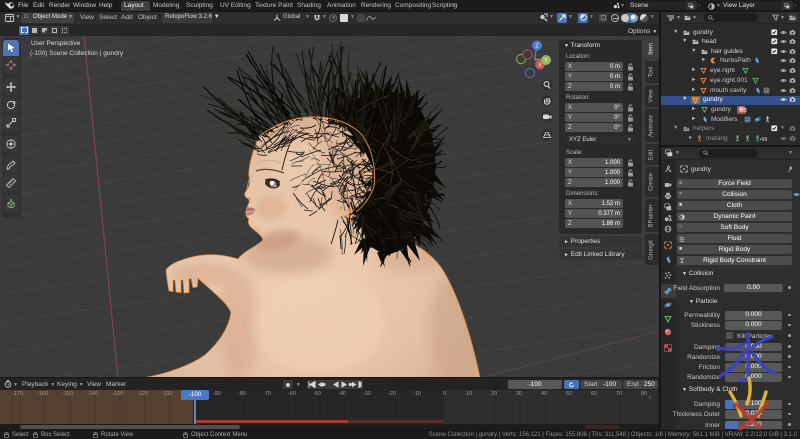 This screenshot has width=800, height=439. Describe the element at coordinates (546, 61) in the screenshot. I see `svg-text: Y` at that location.